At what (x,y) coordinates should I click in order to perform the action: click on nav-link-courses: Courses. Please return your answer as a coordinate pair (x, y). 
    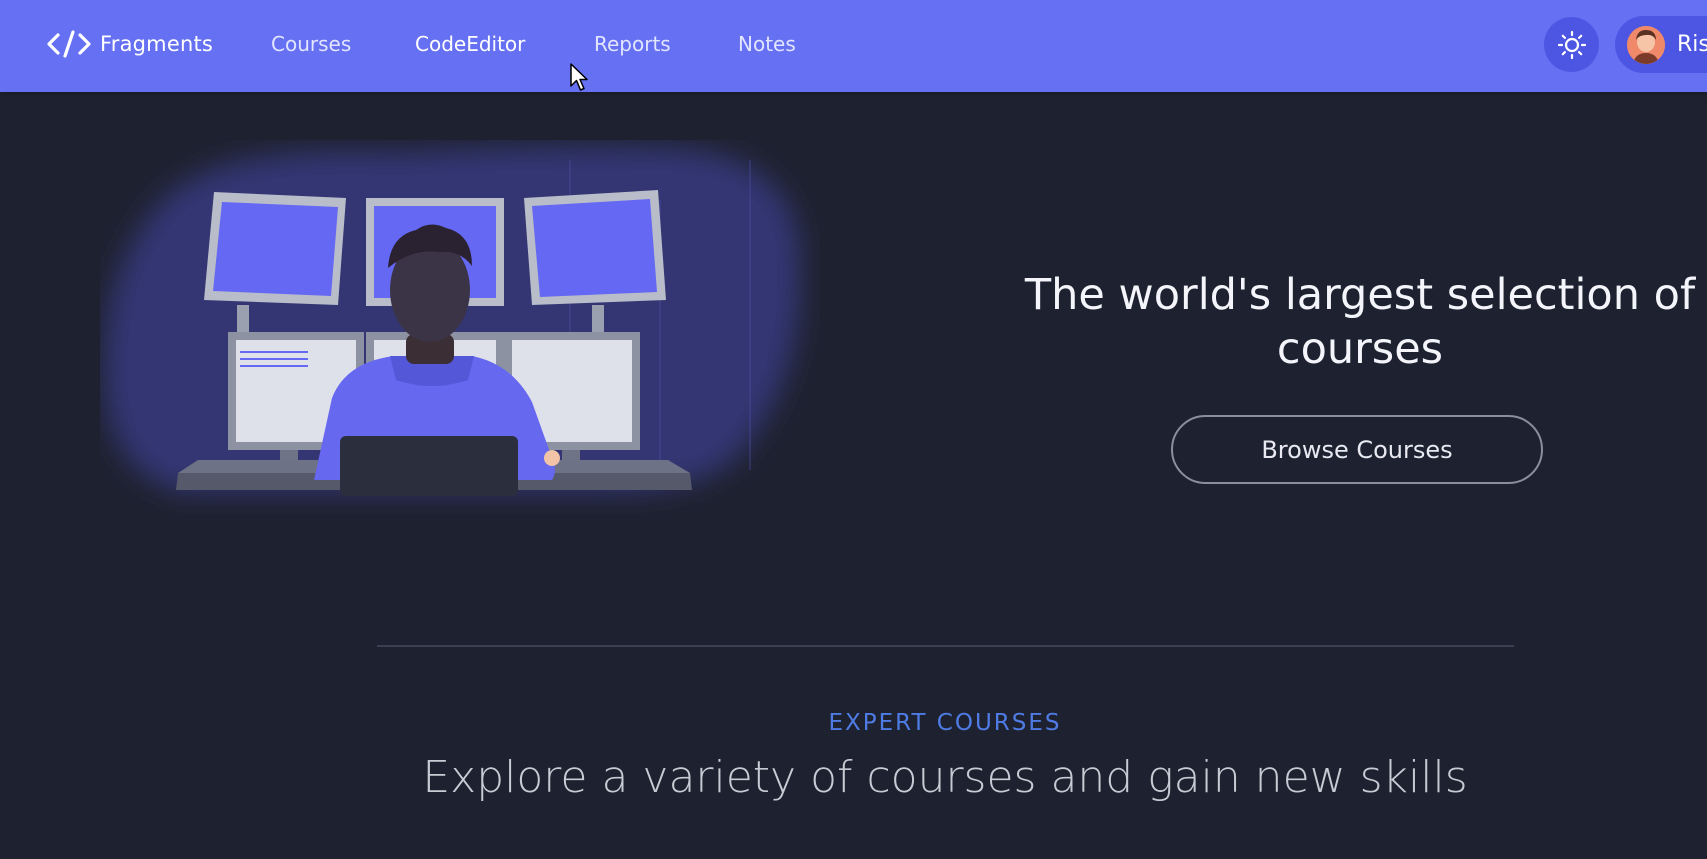
    Looking at the image, I should click on (311, 44).